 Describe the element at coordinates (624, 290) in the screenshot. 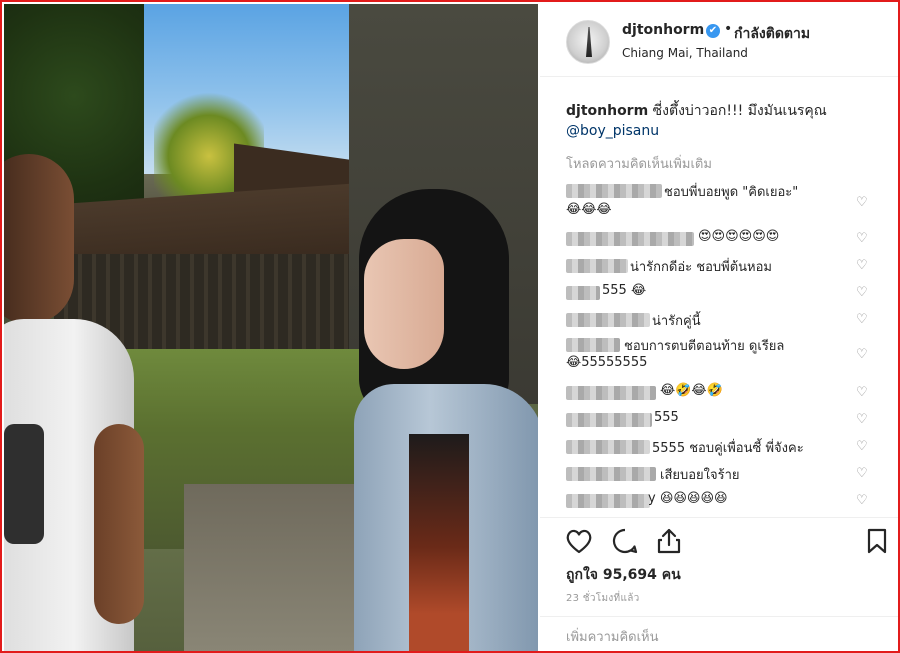

I see `comment-text: 555 😂` at that location.